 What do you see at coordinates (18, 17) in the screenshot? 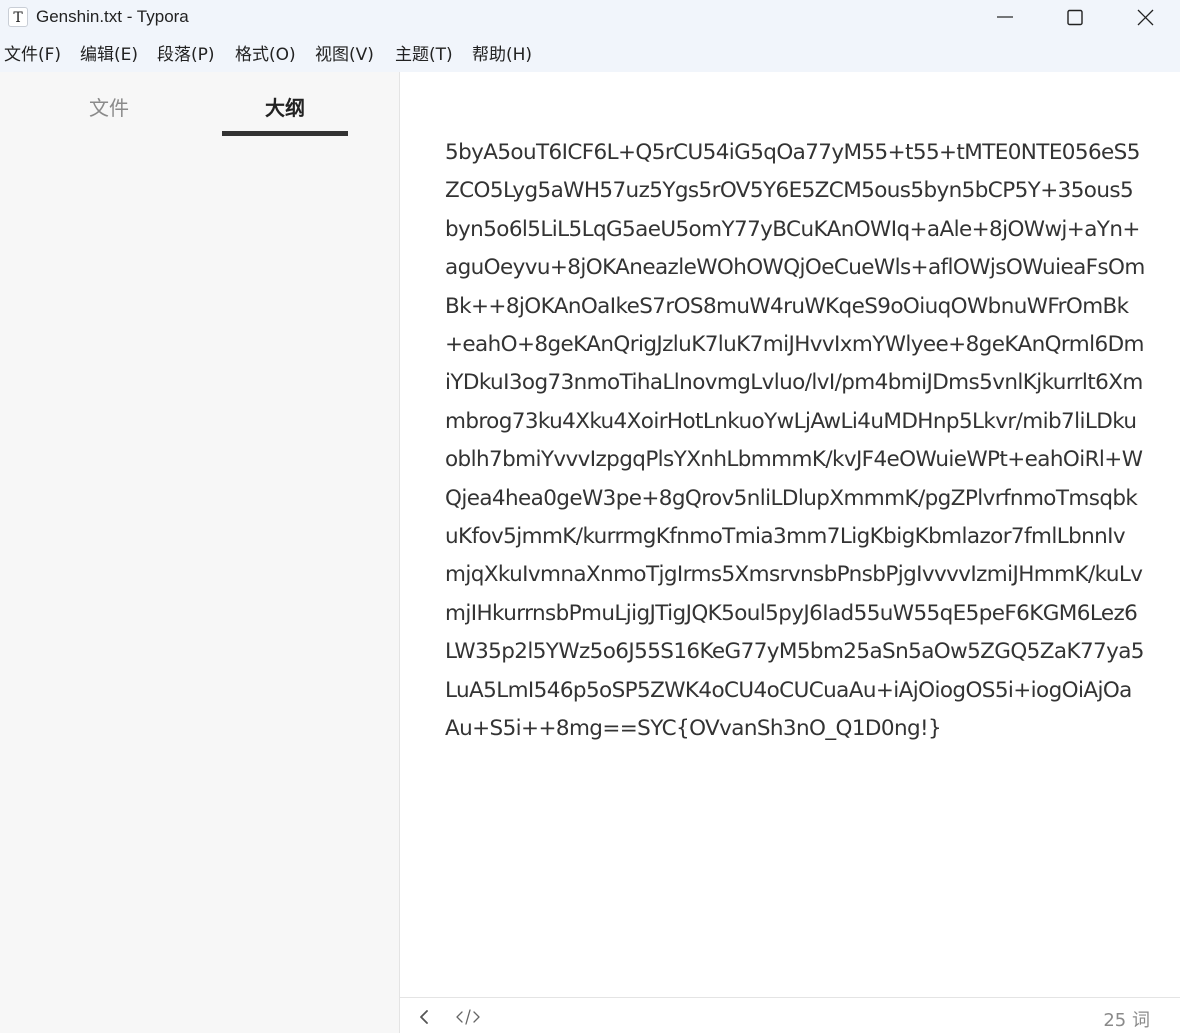
I see `typora-app-icon: T` at bounding box center [18, 17].